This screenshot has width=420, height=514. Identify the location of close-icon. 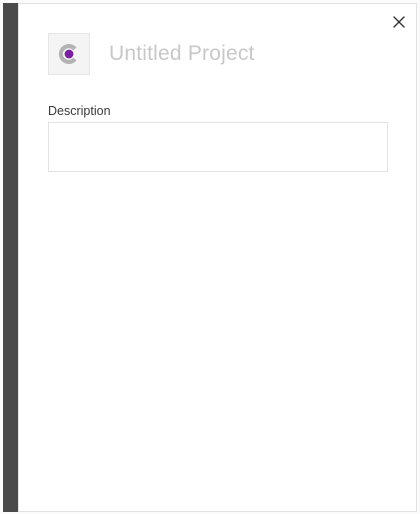
(399, 22).